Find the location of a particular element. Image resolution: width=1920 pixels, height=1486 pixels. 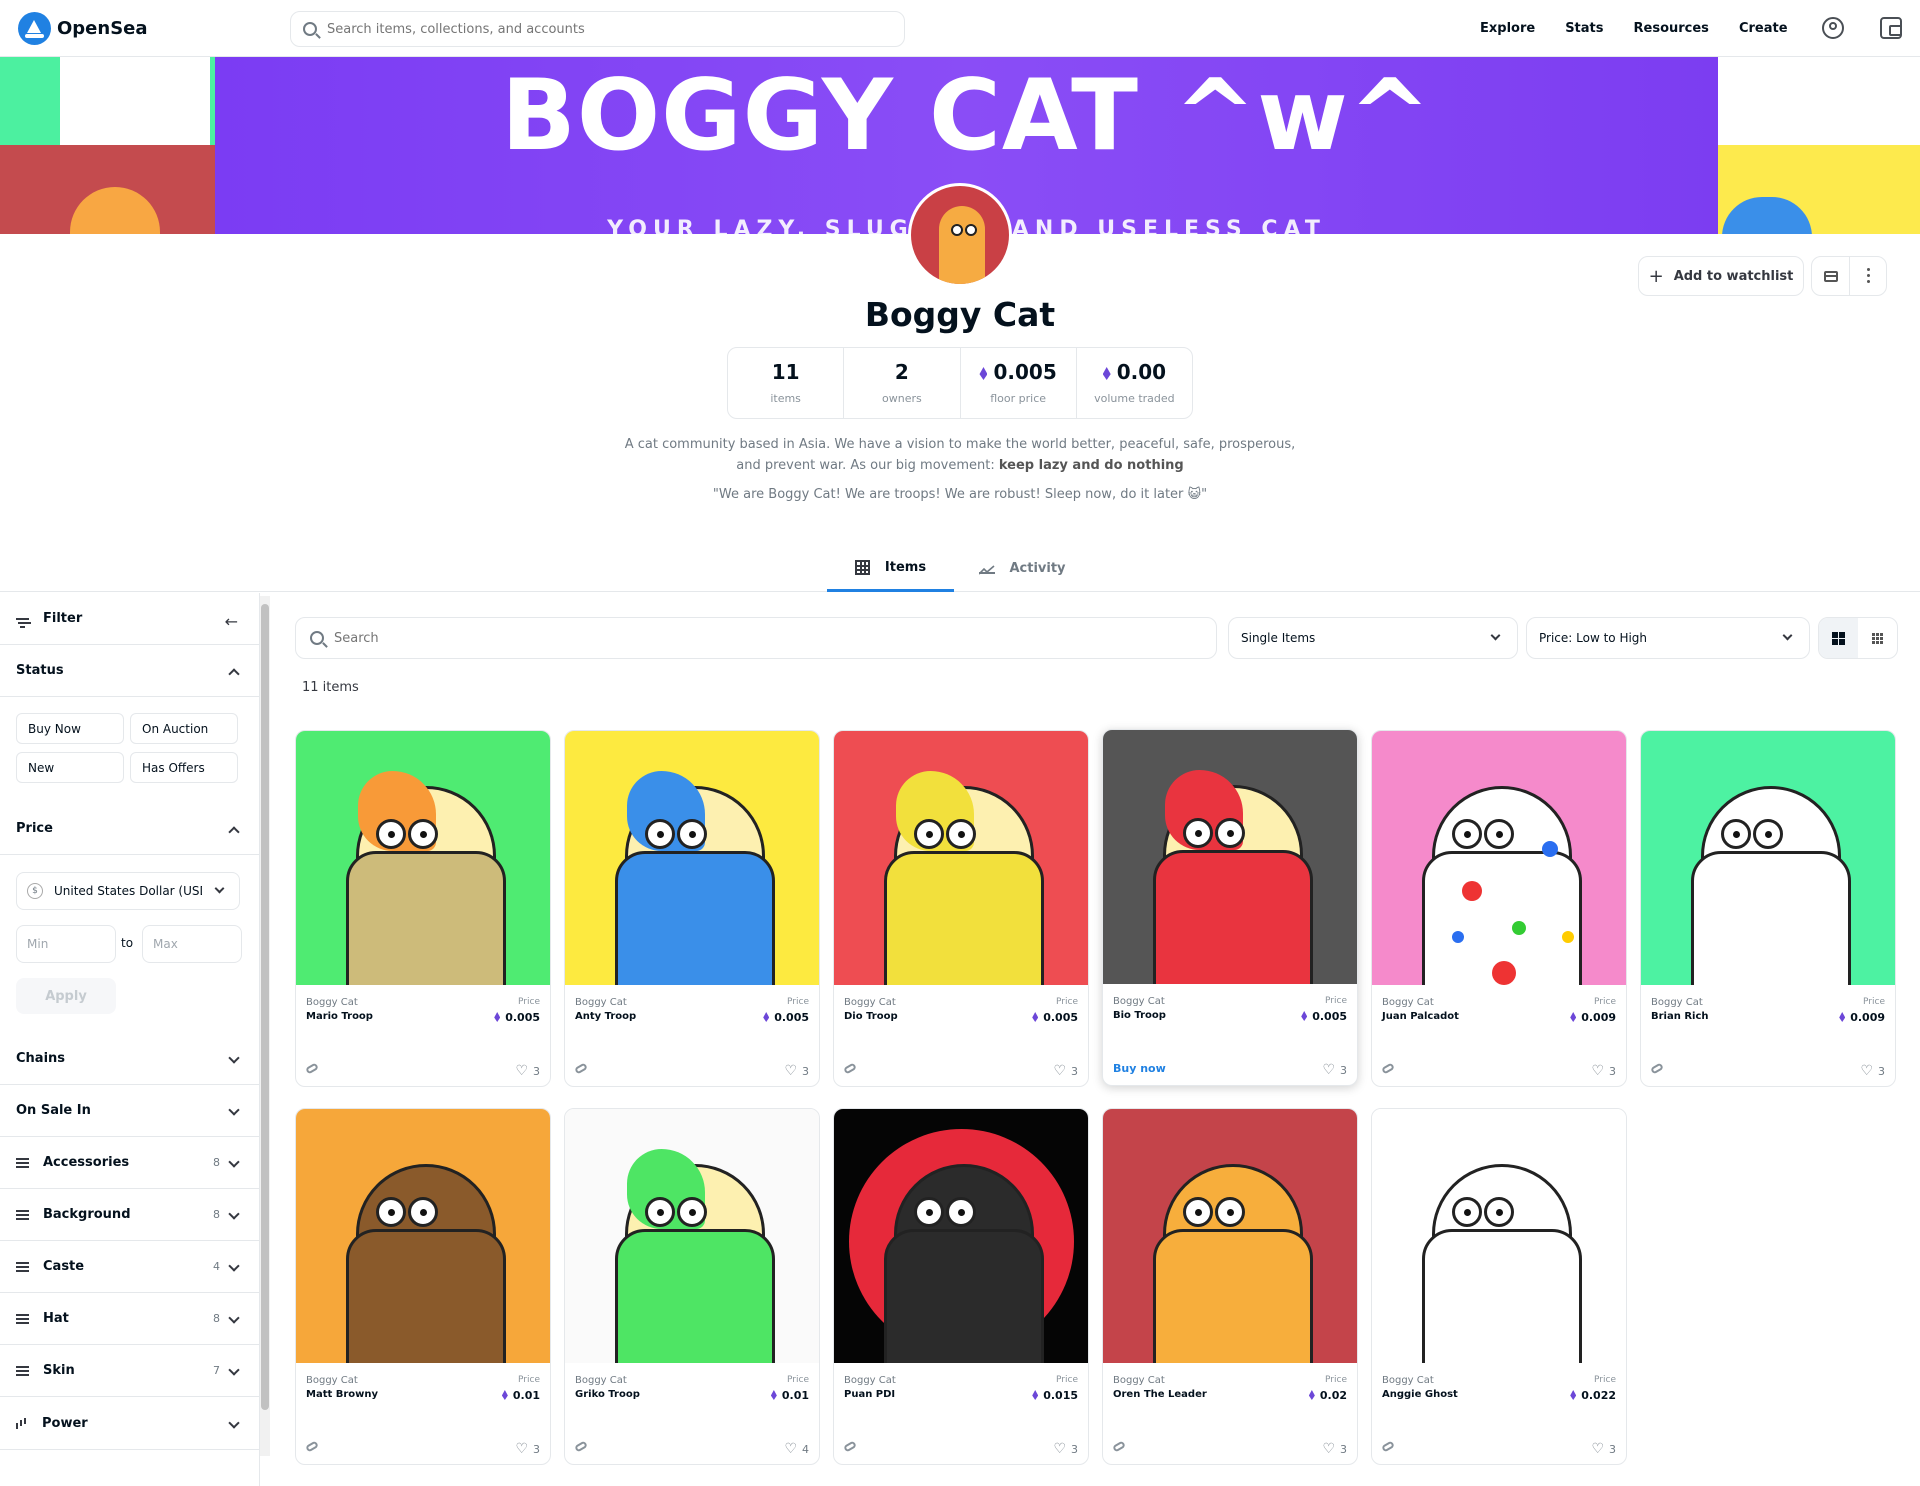

favorite-button: ♡ 4 is located at coordinates (796, 1449).